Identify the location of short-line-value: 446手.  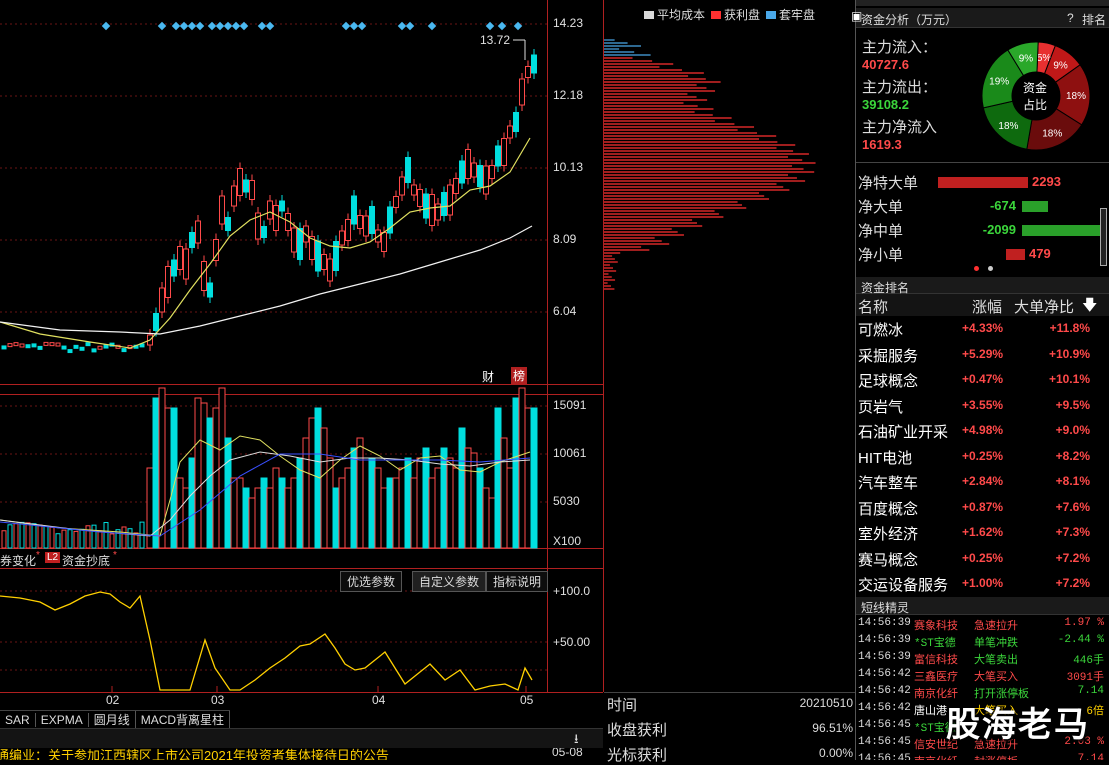
(1088, 661).